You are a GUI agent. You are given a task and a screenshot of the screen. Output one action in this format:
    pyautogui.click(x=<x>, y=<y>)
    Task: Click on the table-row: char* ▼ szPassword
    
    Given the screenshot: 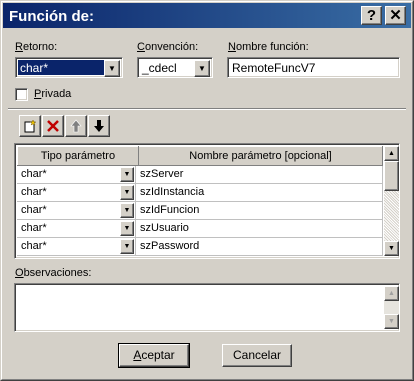 What is the action you would take?
    pyautogui.click(x=200, y=247)
    